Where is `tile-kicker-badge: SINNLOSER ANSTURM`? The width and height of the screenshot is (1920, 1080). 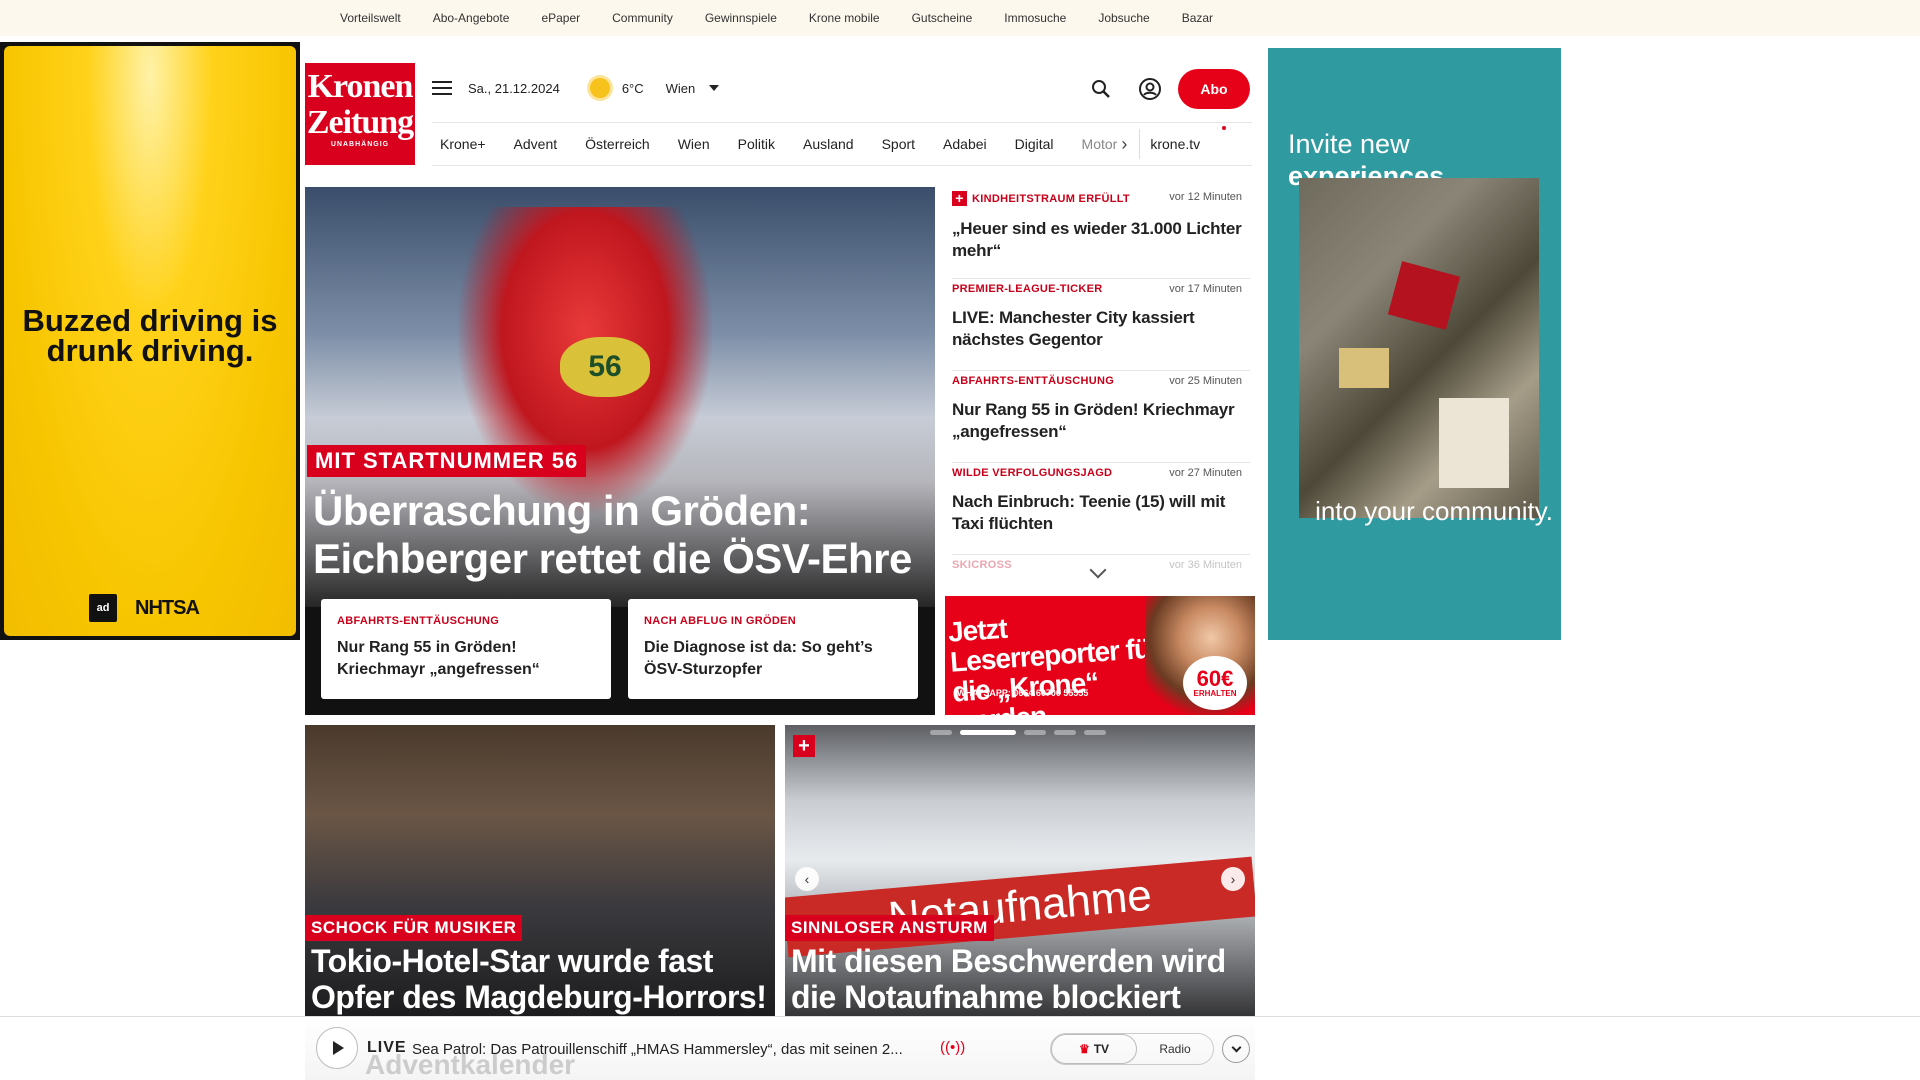
tile-kicker-badge: SINNLOSER ANSTURM is located at coordinates (889, 928).